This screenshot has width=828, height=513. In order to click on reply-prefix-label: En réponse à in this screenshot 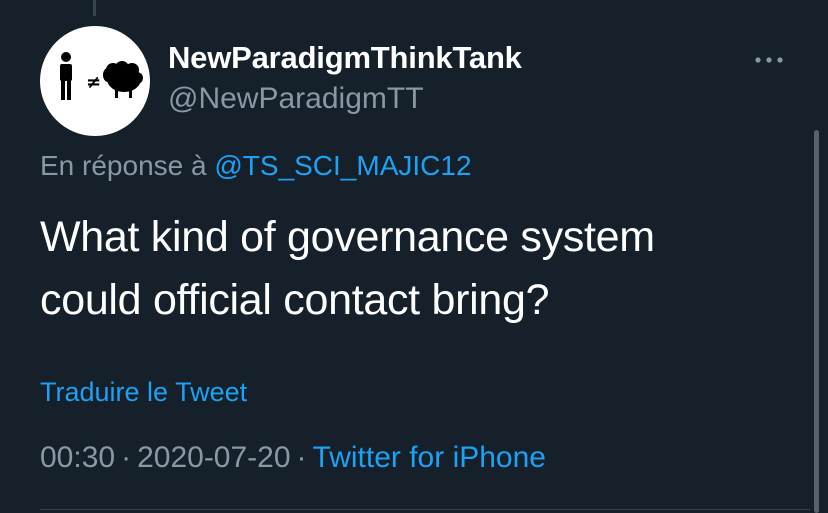, I will do `click(123, 165)`.